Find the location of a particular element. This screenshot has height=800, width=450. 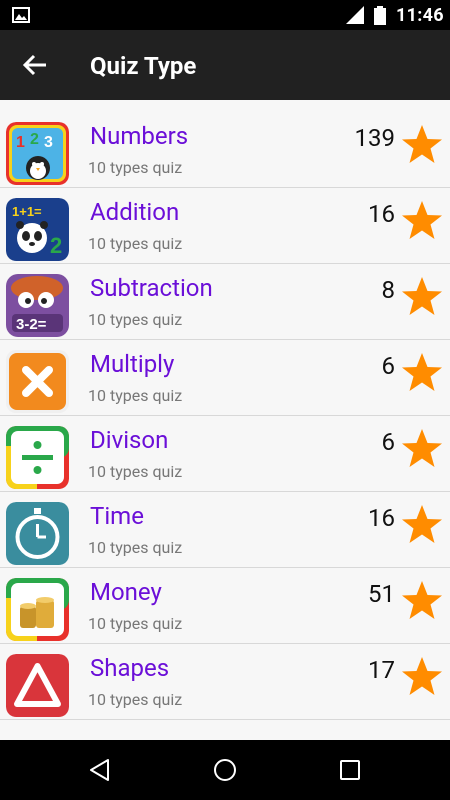

quiz-star-count: 139 is located at coordinates (374, 138).